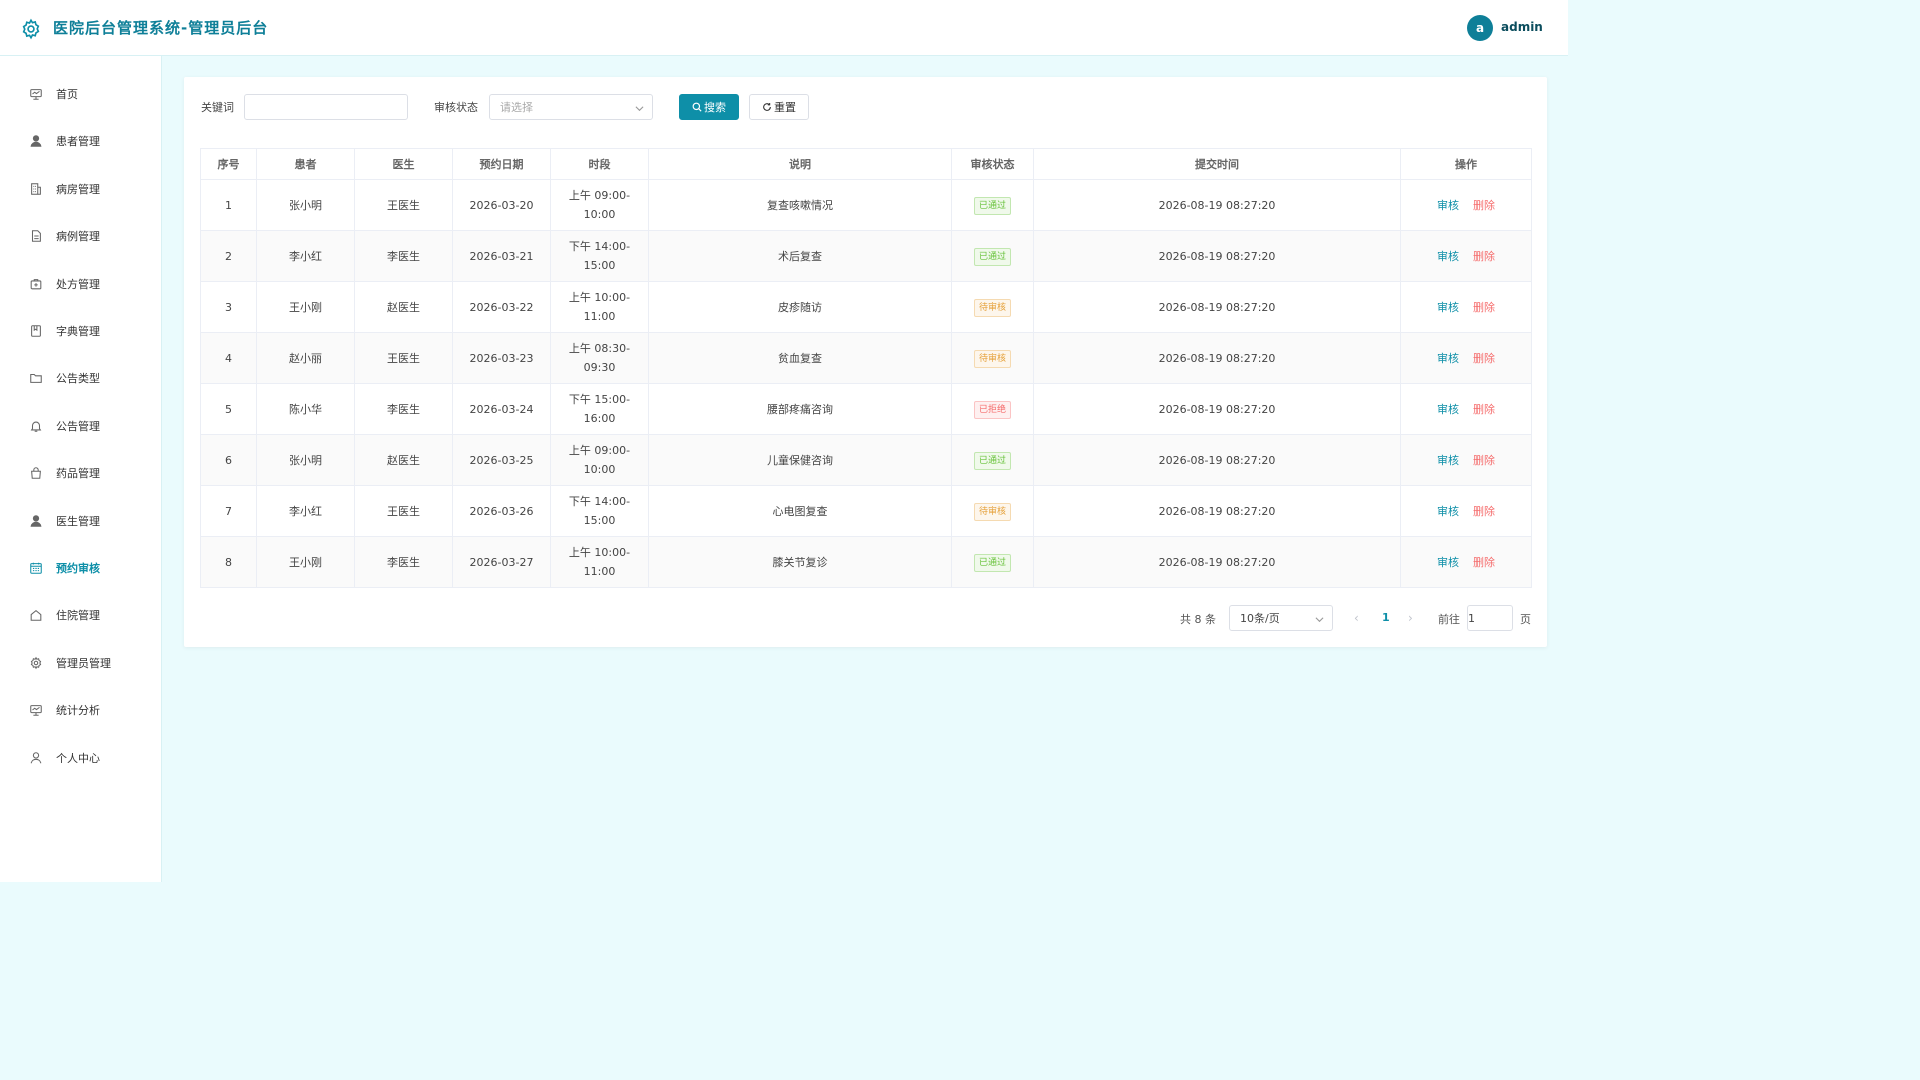 The height and width of the screenshot is (1080, 1920). Describe the element at coordinates (403, 460) in the screenshot. I see `cell-doctor: 赵医生` at that location.